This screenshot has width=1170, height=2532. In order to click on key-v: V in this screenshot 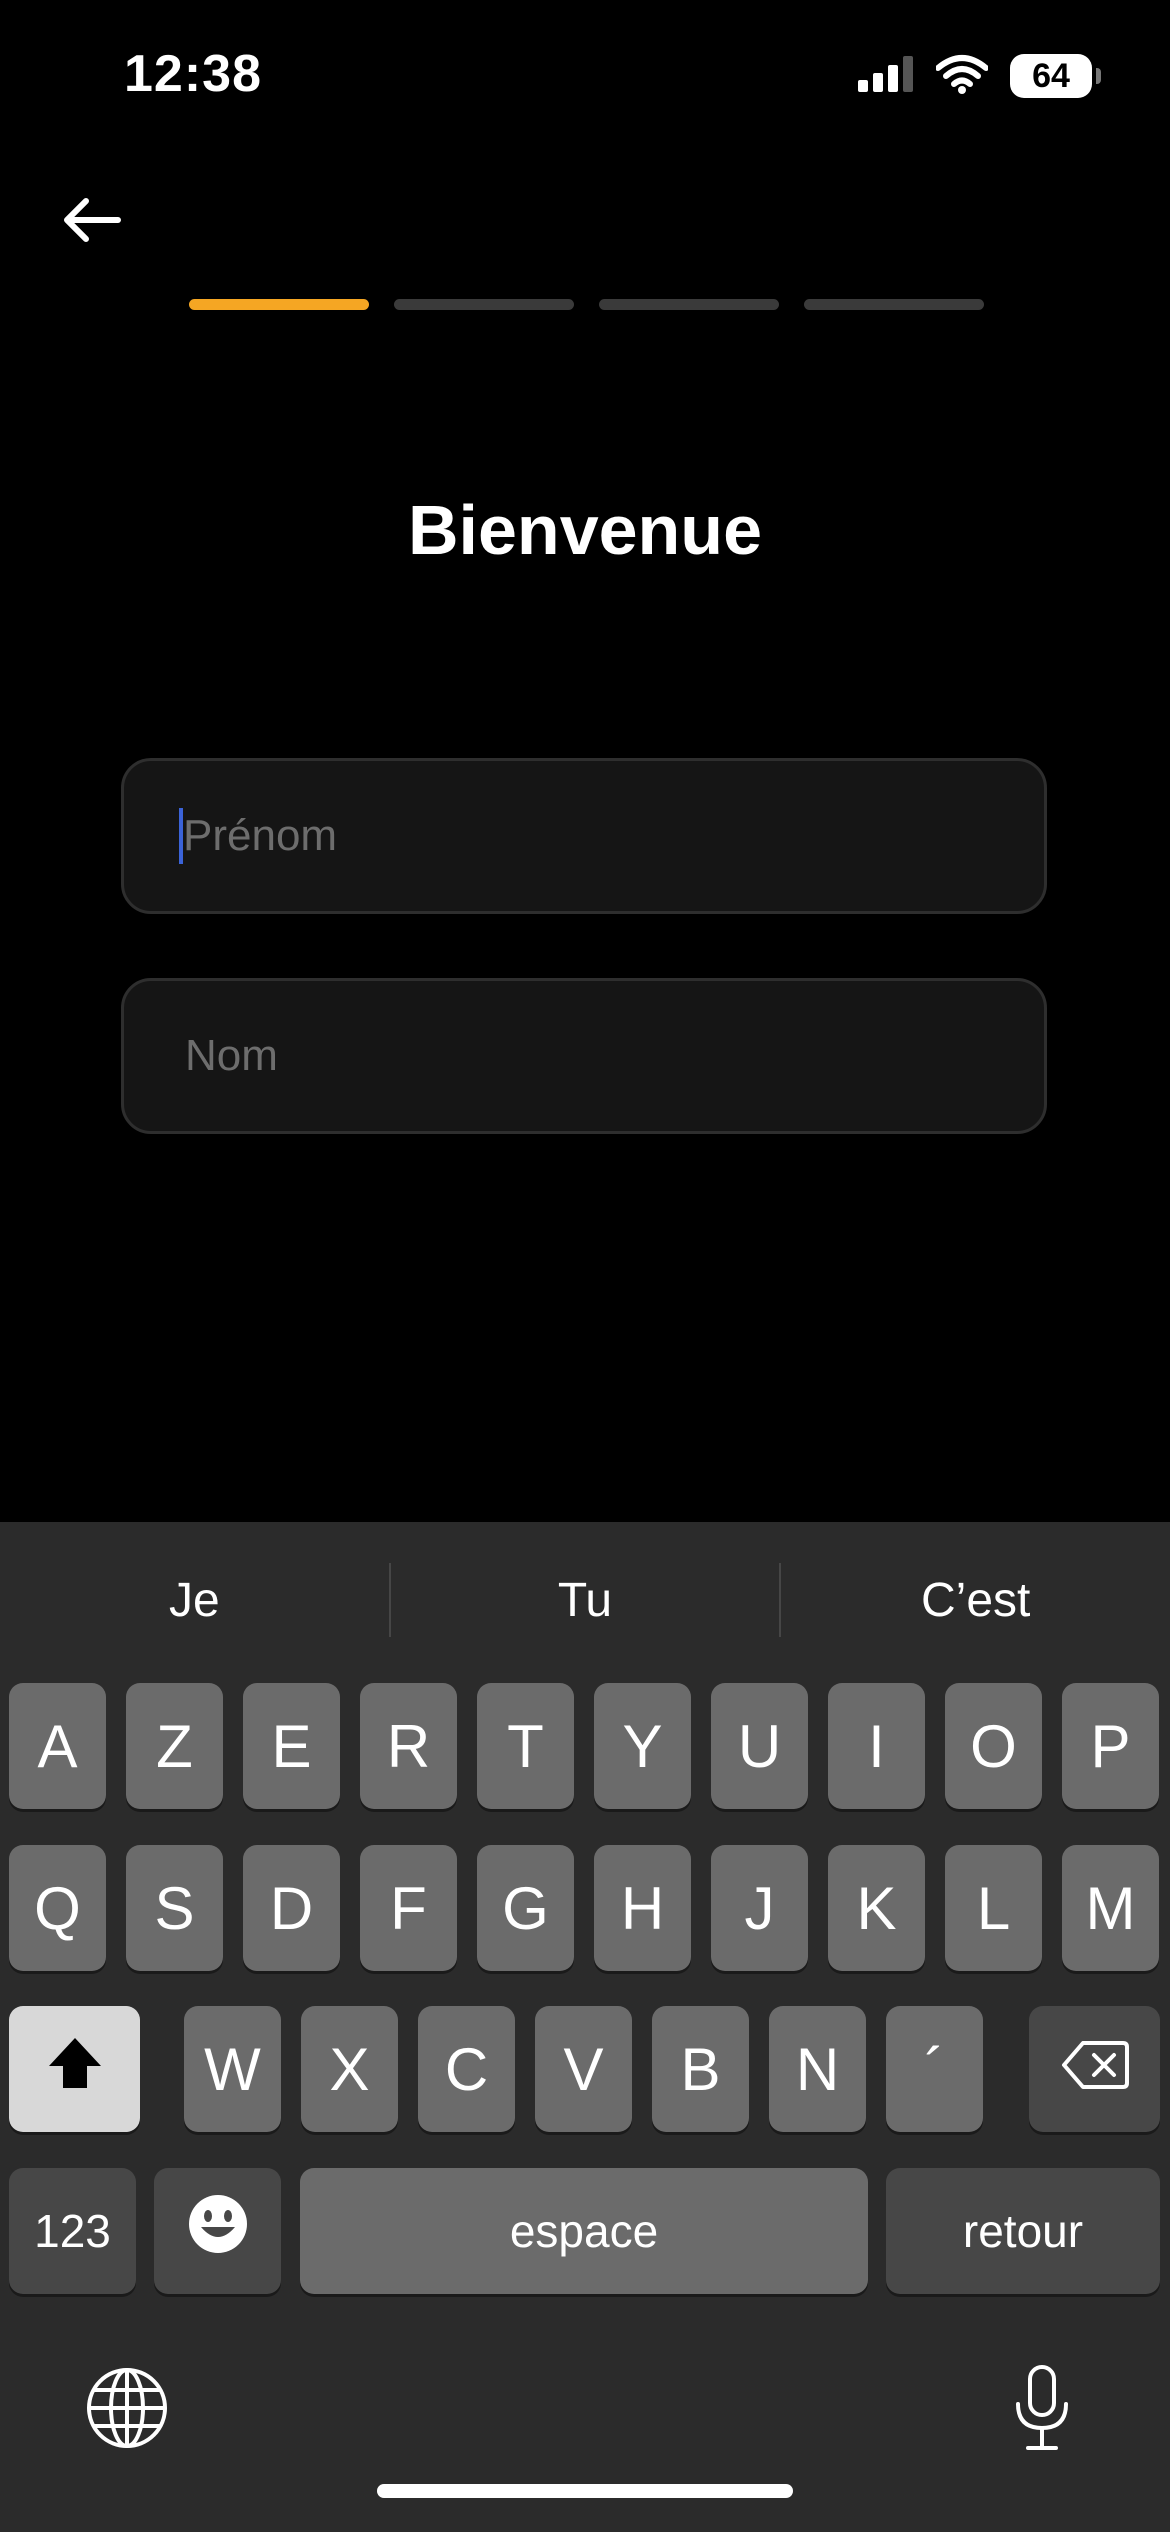, I will do `click(583, 2069)`.